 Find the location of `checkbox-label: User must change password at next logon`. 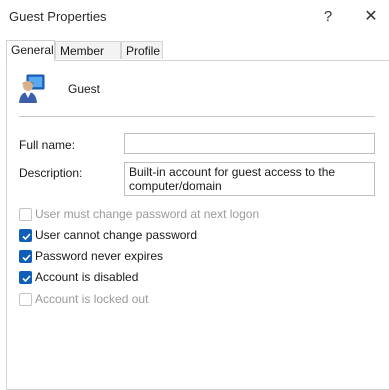

checkbox-label: User must change password at next logon is located at coordinates (147, 214).